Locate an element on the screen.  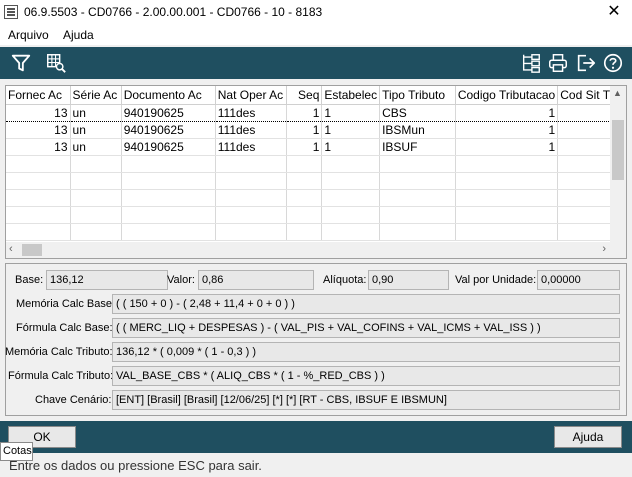
valor-field: 0,86 is located at coordinates (256, 280).